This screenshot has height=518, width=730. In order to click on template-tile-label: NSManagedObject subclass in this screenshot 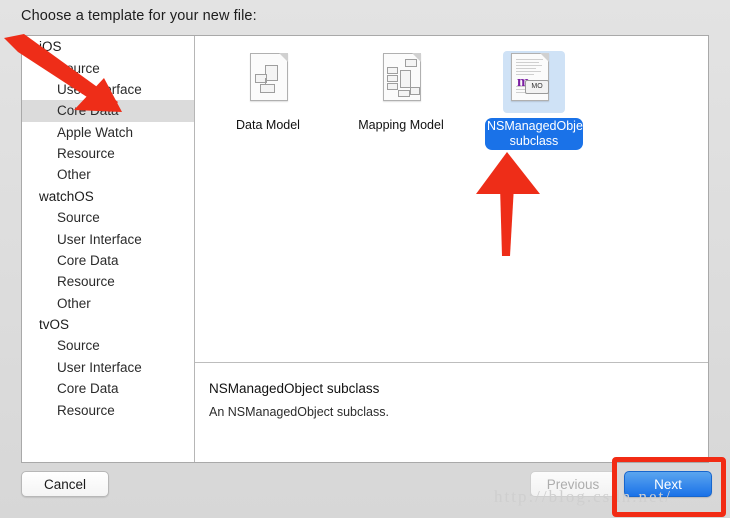, I will do `click(539, 134)`.